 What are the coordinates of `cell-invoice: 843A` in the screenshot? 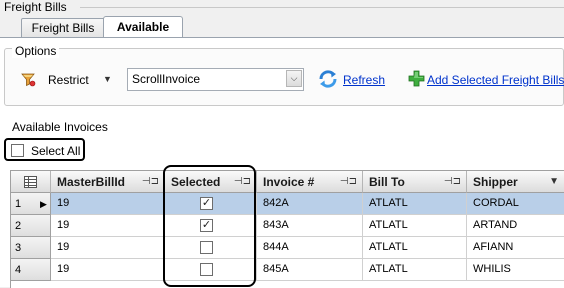 It's located at (310, 226).